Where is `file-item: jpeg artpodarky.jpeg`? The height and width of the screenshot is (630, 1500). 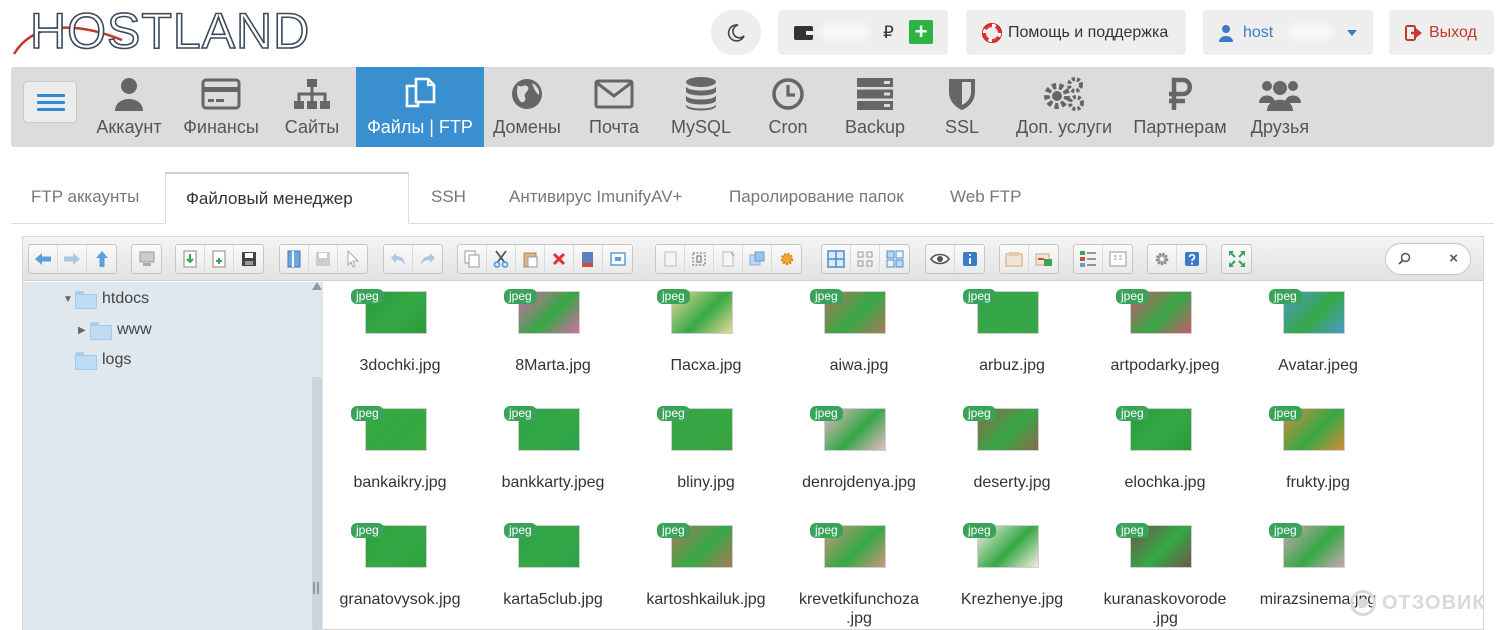
file-item: jpeg artpodarky.jpeg is located at coordinates (1165, 340).